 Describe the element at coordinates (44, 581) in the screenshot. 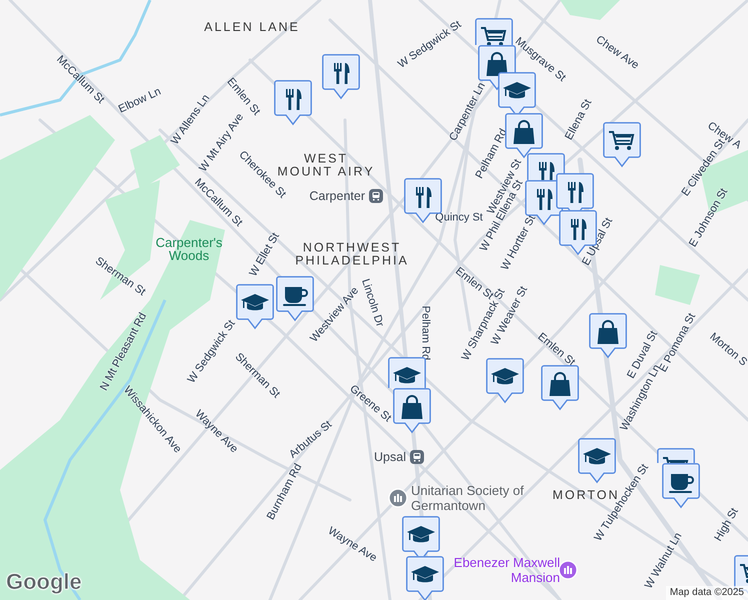

I see `google-logo: Google` at that location.